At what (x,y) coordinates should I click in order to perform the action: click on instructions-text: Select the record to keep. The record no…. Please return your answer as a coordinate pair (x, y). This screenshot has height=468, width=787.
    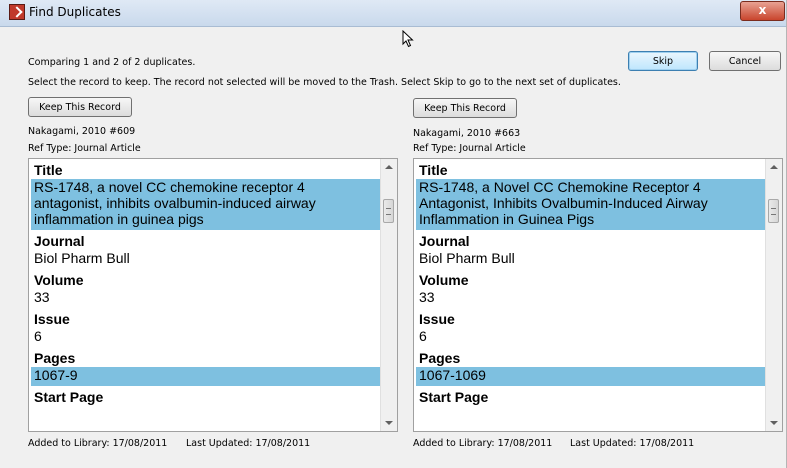
    Looking at the image, I should click on (324, 82).